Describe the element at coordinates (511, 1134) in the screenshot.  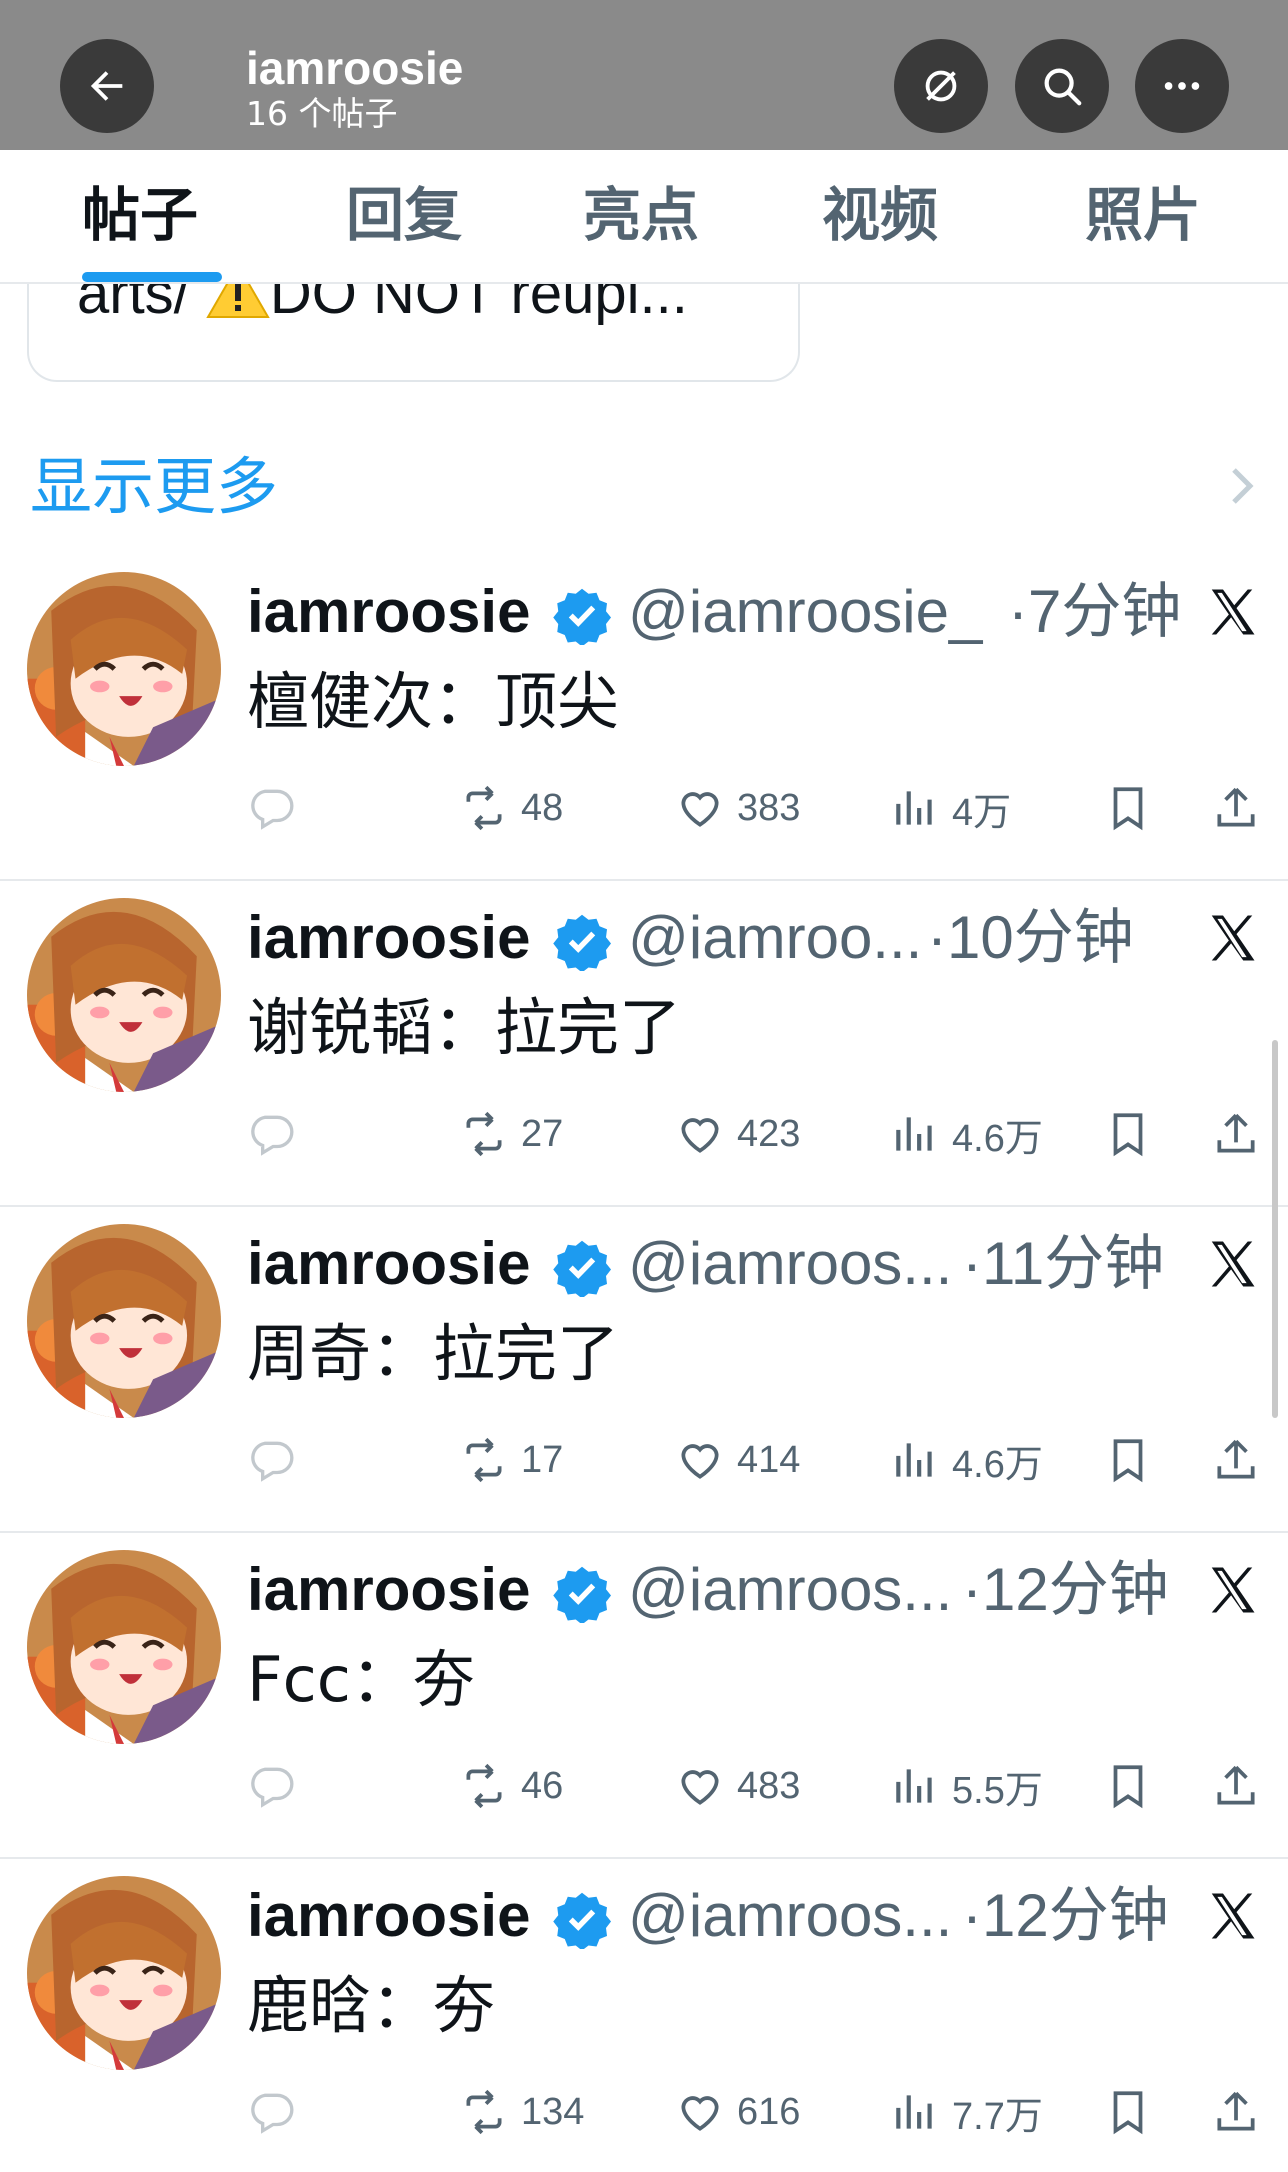
I see `retweet-button: 27` at that location.